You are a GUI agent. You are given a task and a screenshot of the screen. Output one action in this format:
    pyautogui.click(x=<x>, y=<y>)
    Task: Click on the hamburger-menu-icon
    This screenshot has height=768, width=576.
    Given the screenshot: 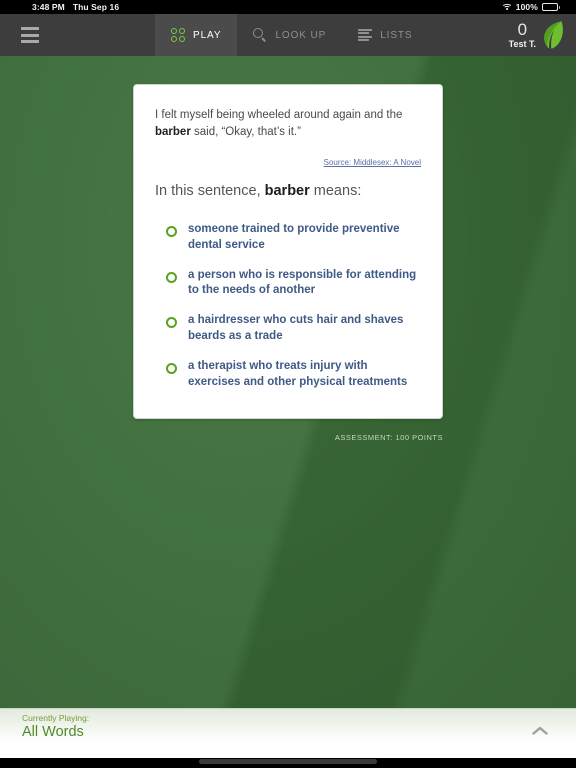 What is the action you would take?
    pyautogui.click(x=30, y=35)
    